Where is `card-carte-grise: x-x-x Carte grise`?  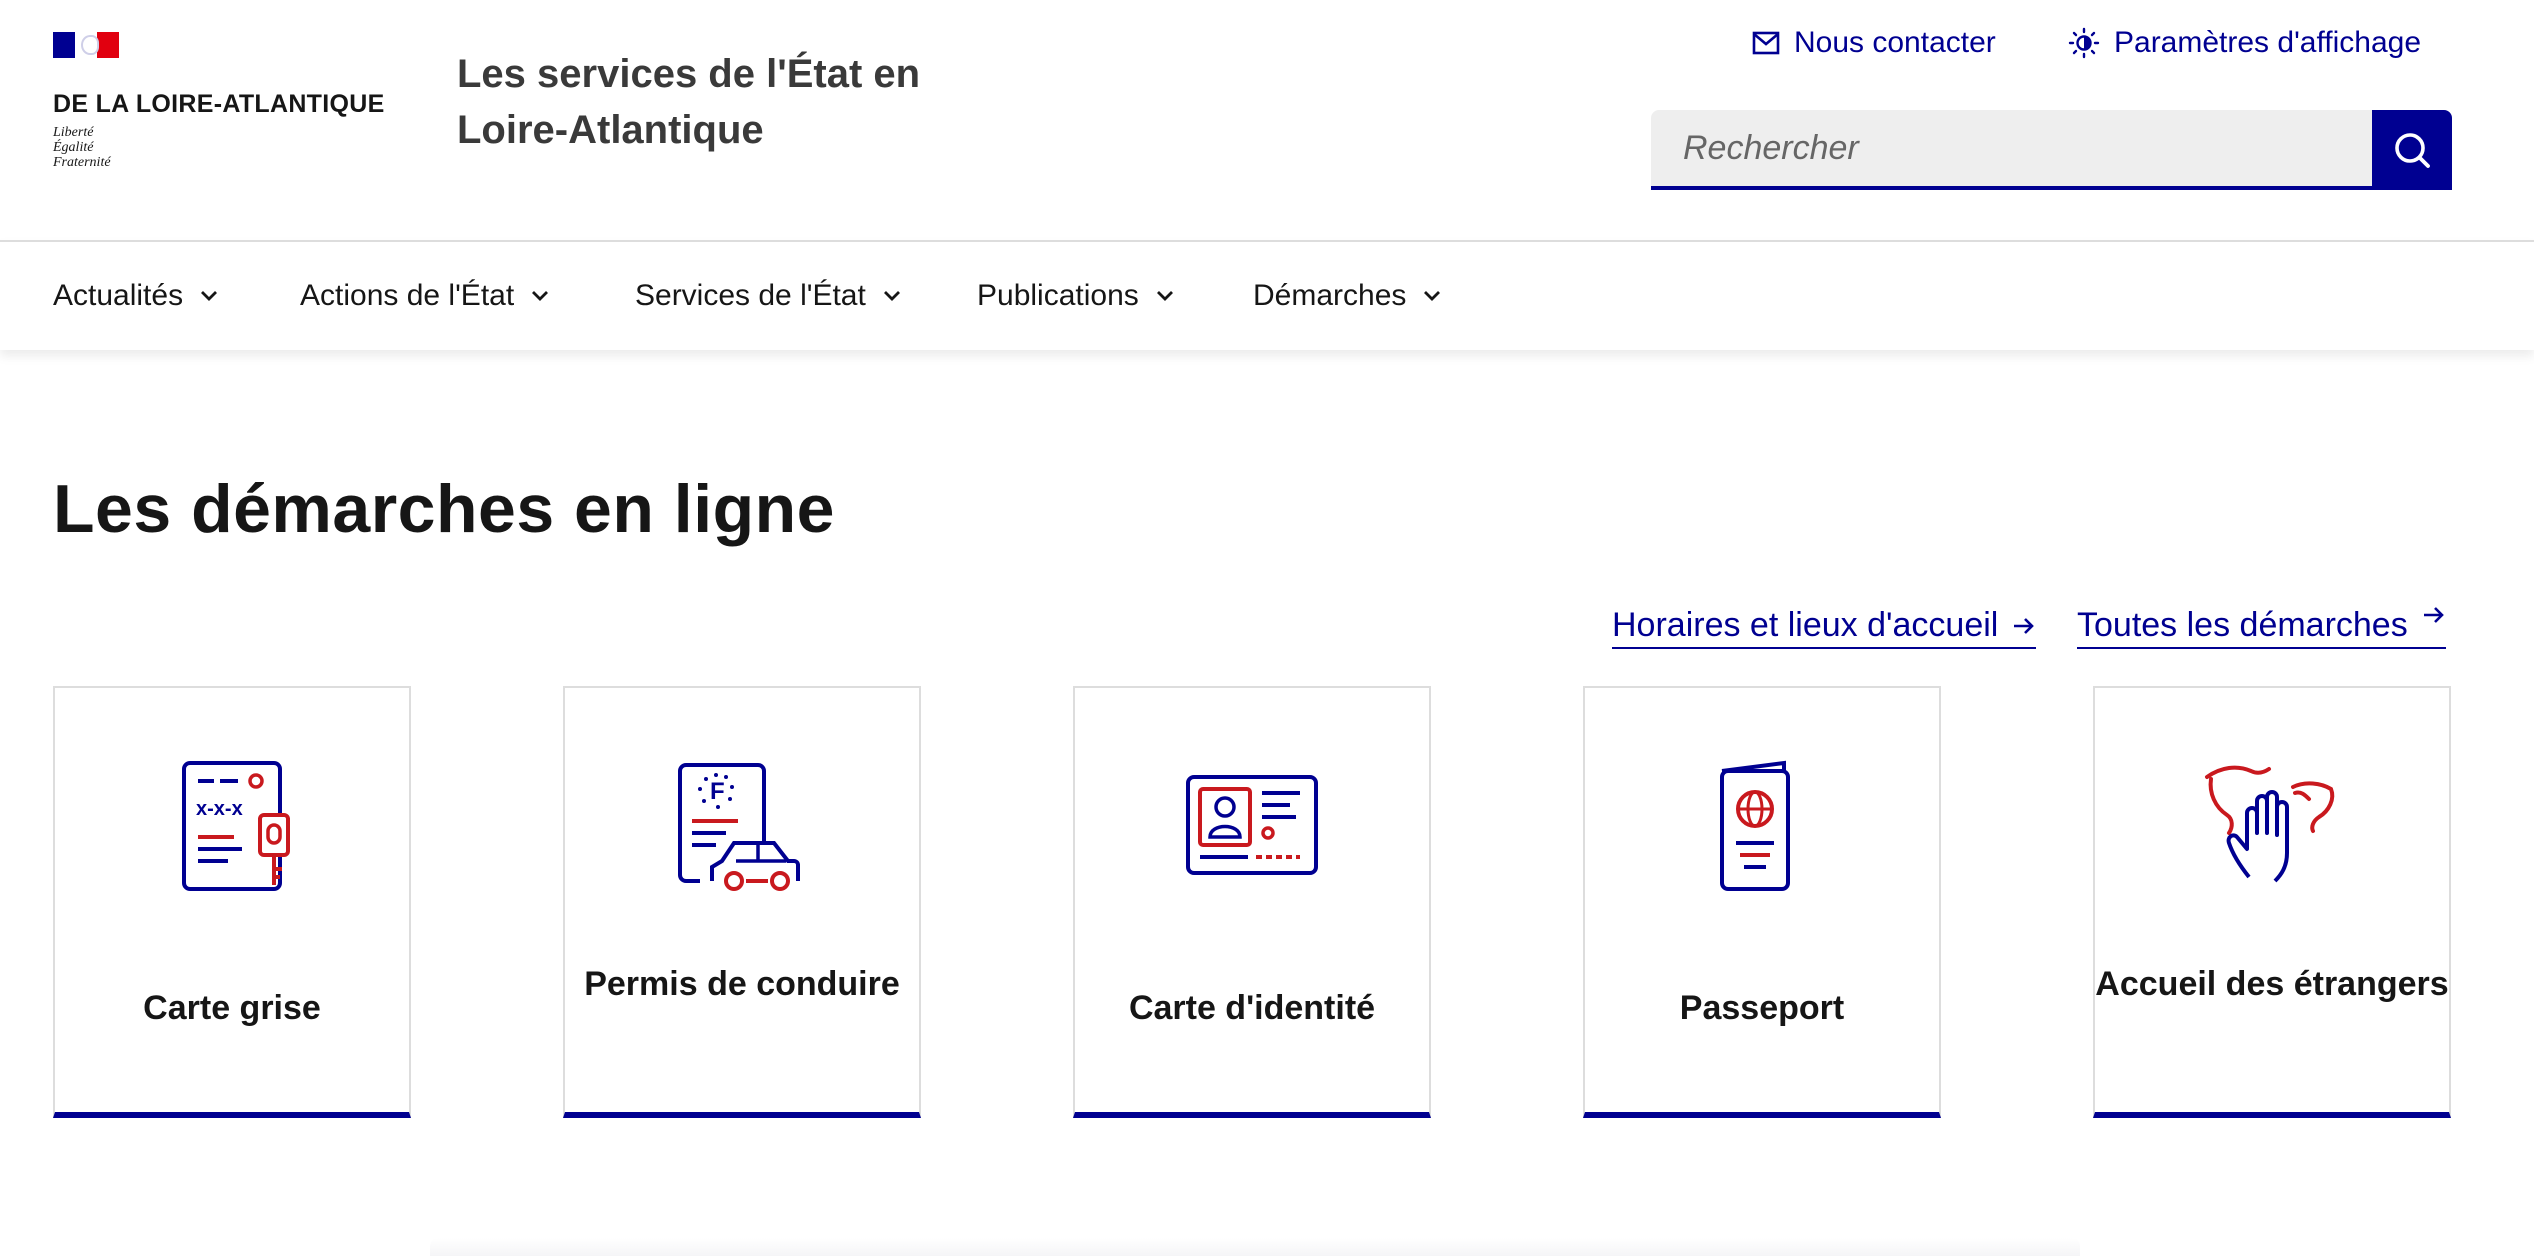 card-carte-grise: x-x-x Carte grise is located at coordinates (232, 902).